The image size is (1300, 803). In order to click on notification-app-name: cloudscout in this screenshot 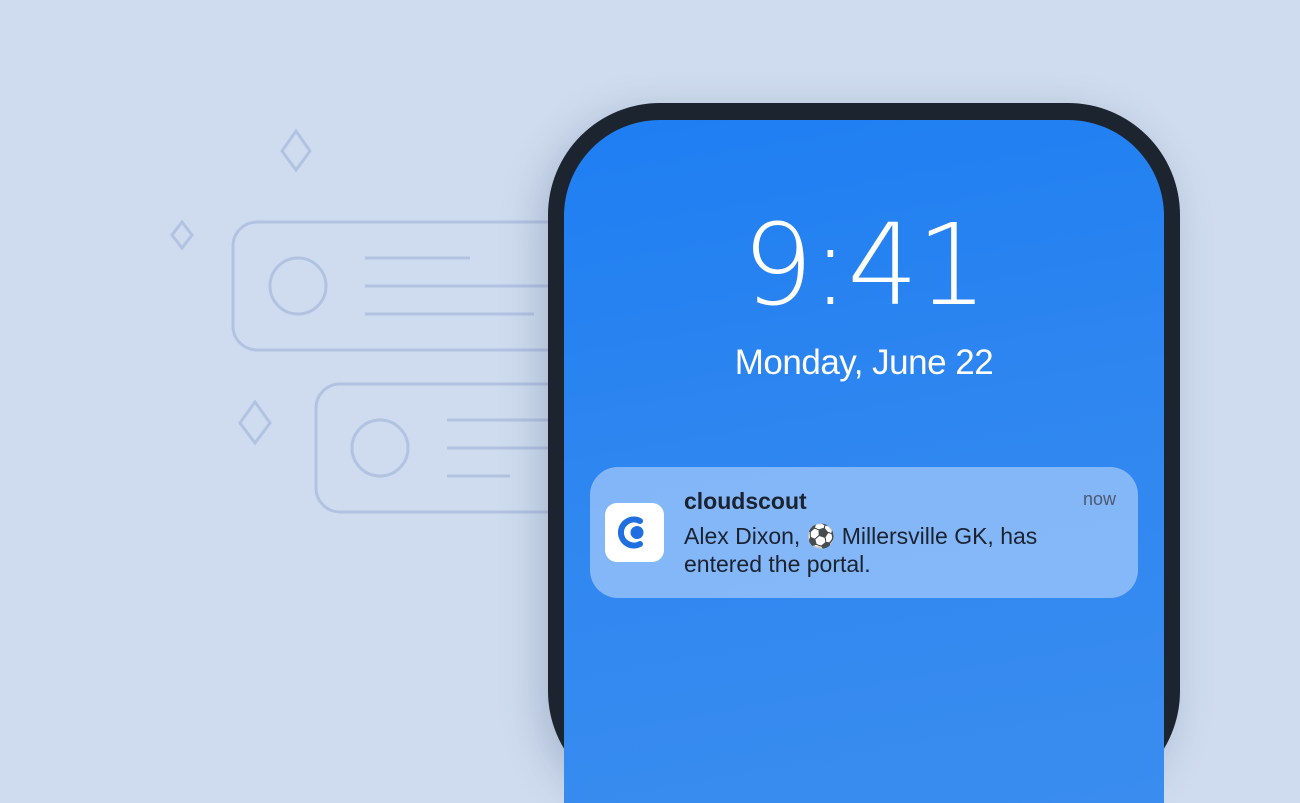, I will do `click(745, 501)`.